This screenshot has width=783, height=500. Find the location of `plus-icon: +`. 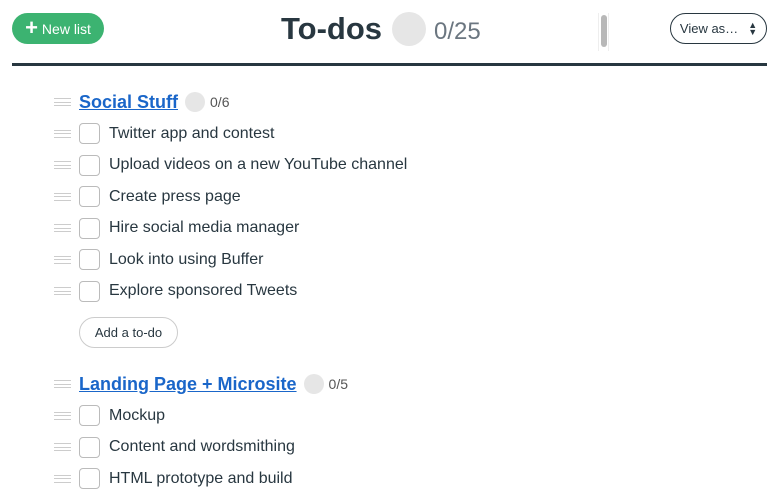

plus-icon: + is located at coordinates (31, 27).